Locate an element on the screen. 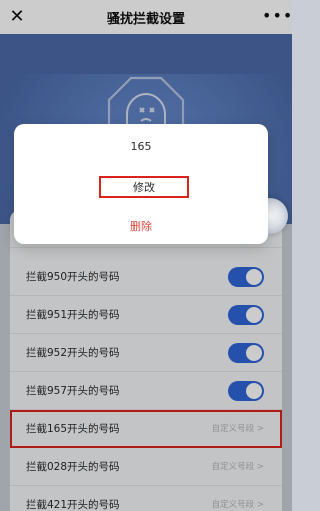 Image resolution: width=320 pixels, height=511 pixels. row-label: 拦截165开头的号码 is located at coordinates (73, 429).